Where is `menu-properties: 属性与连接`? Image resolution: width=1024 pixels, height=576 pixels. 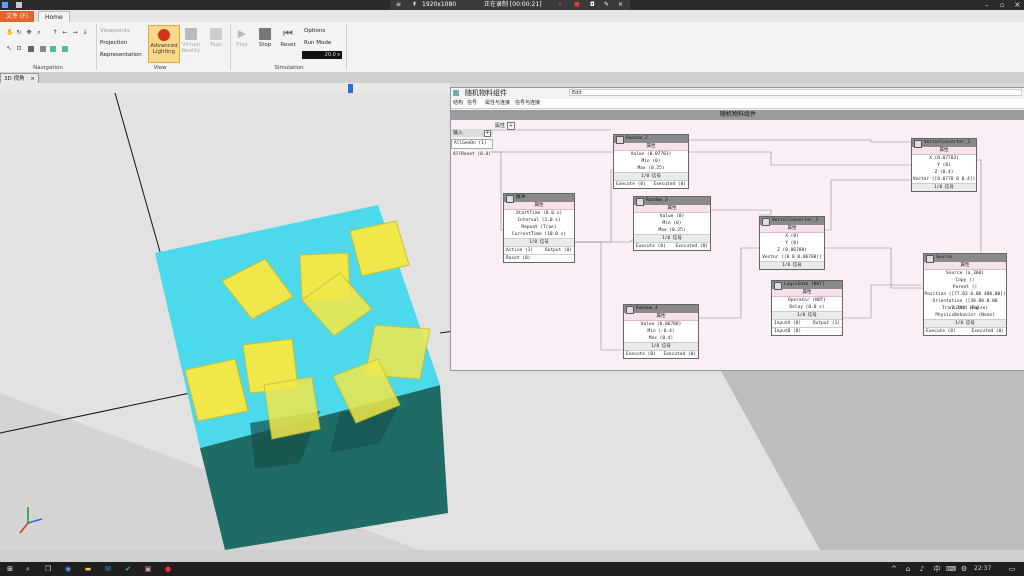
menu-properties: 属性与连接 is located at coordinates (497, 103).